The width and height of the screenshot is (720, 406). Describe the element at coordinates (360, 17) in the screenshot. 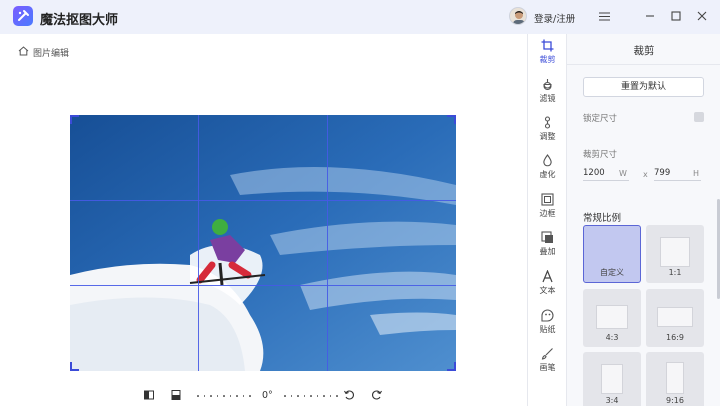

I see `title-bar: 魔法抠图大师 登录/注册` at that location.